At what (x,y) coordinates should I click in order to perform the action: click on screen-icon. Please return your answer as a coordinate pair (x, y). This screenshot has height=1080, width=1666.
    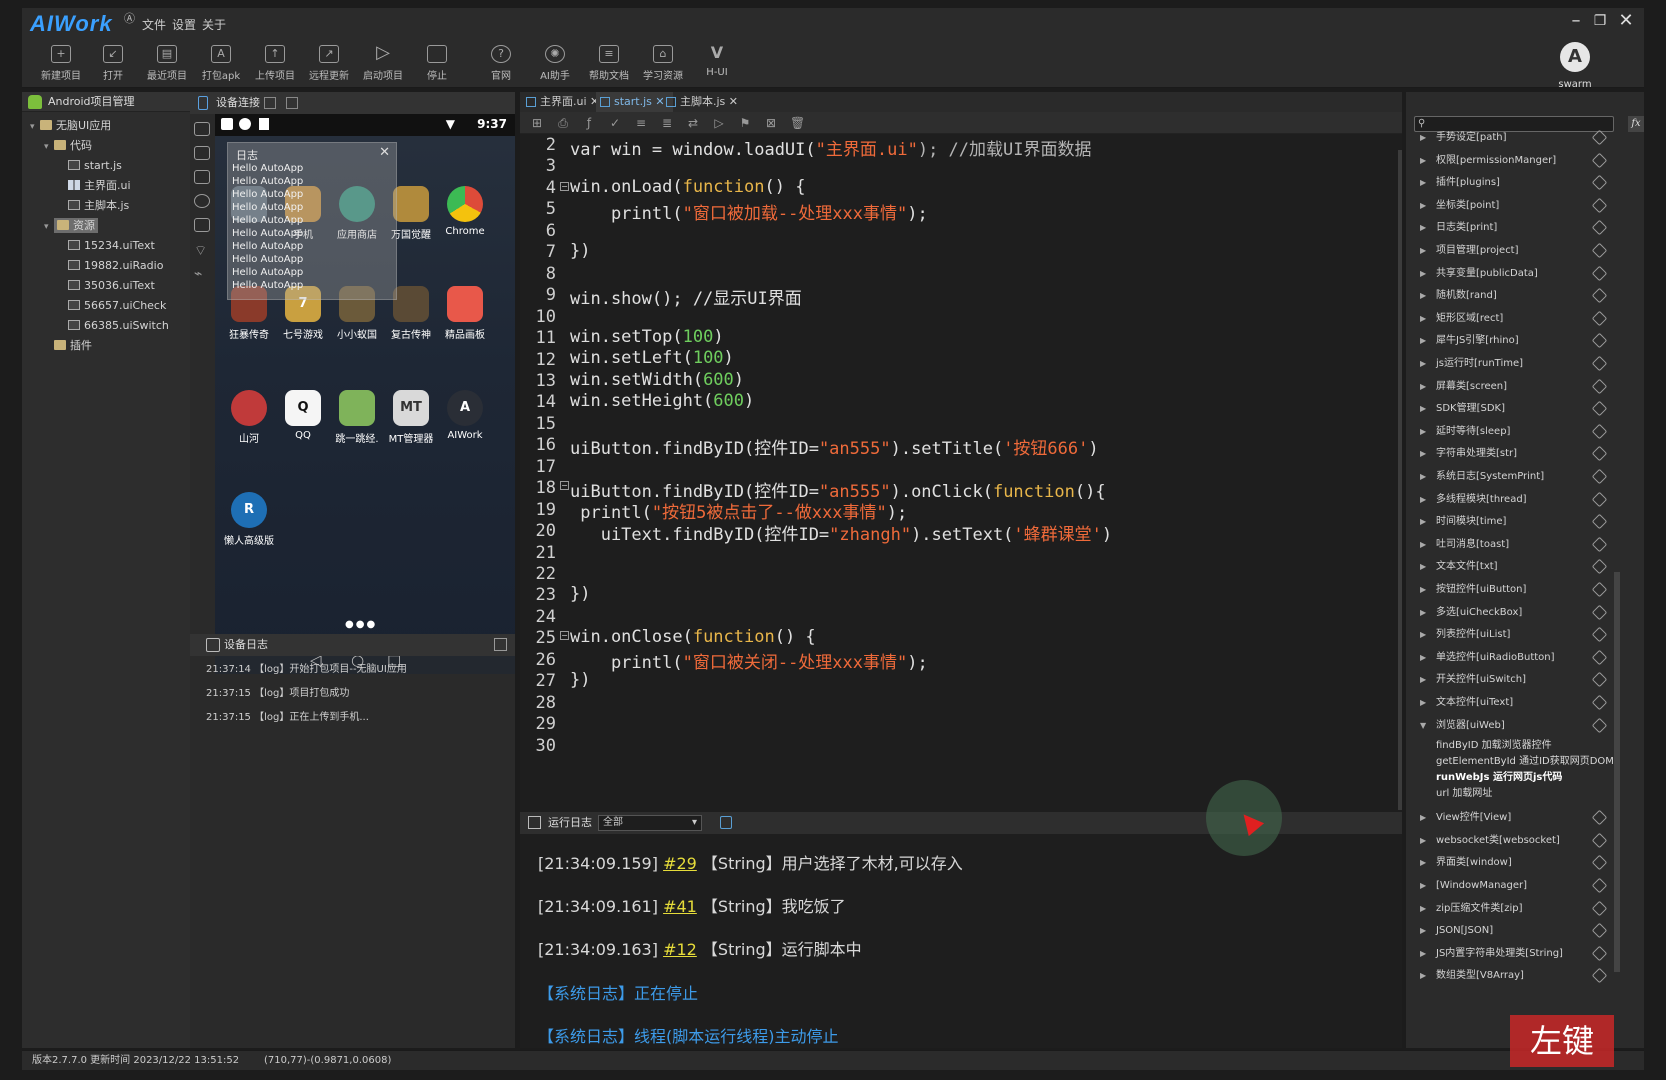
    Looking at the image, I should click on (202, 177).